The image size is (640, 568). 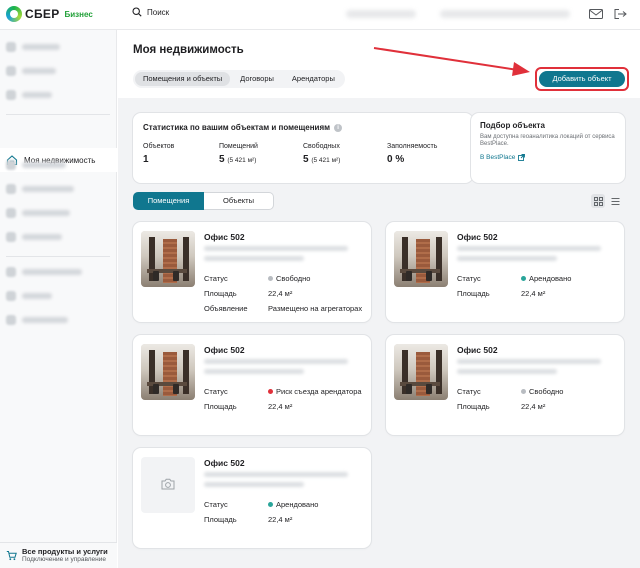 I want to click on external-link-icon, so click(x=522, y=157).